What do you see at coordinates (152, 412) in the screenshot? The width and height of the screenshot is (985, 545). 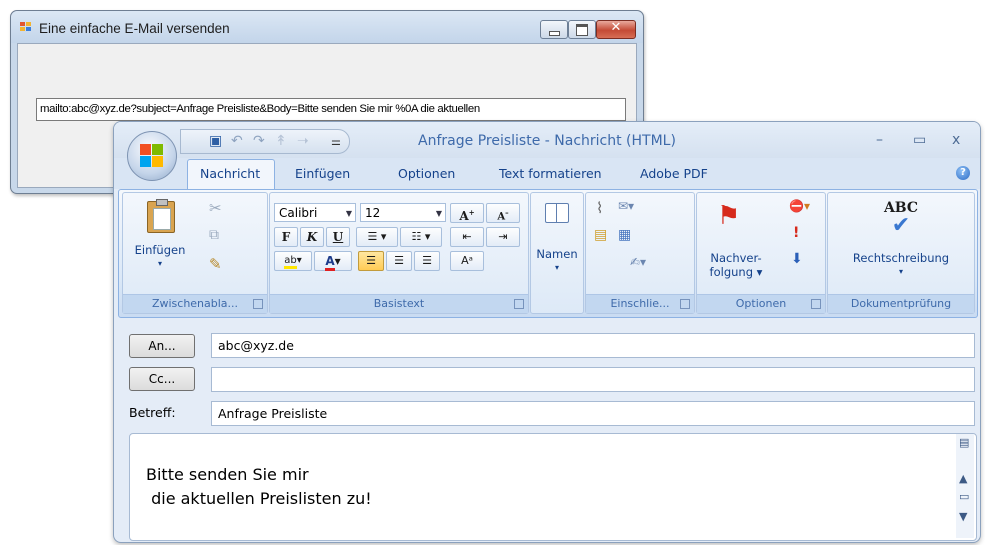 I see `subject-label: Betreff:` at bounding box center [152, 412].